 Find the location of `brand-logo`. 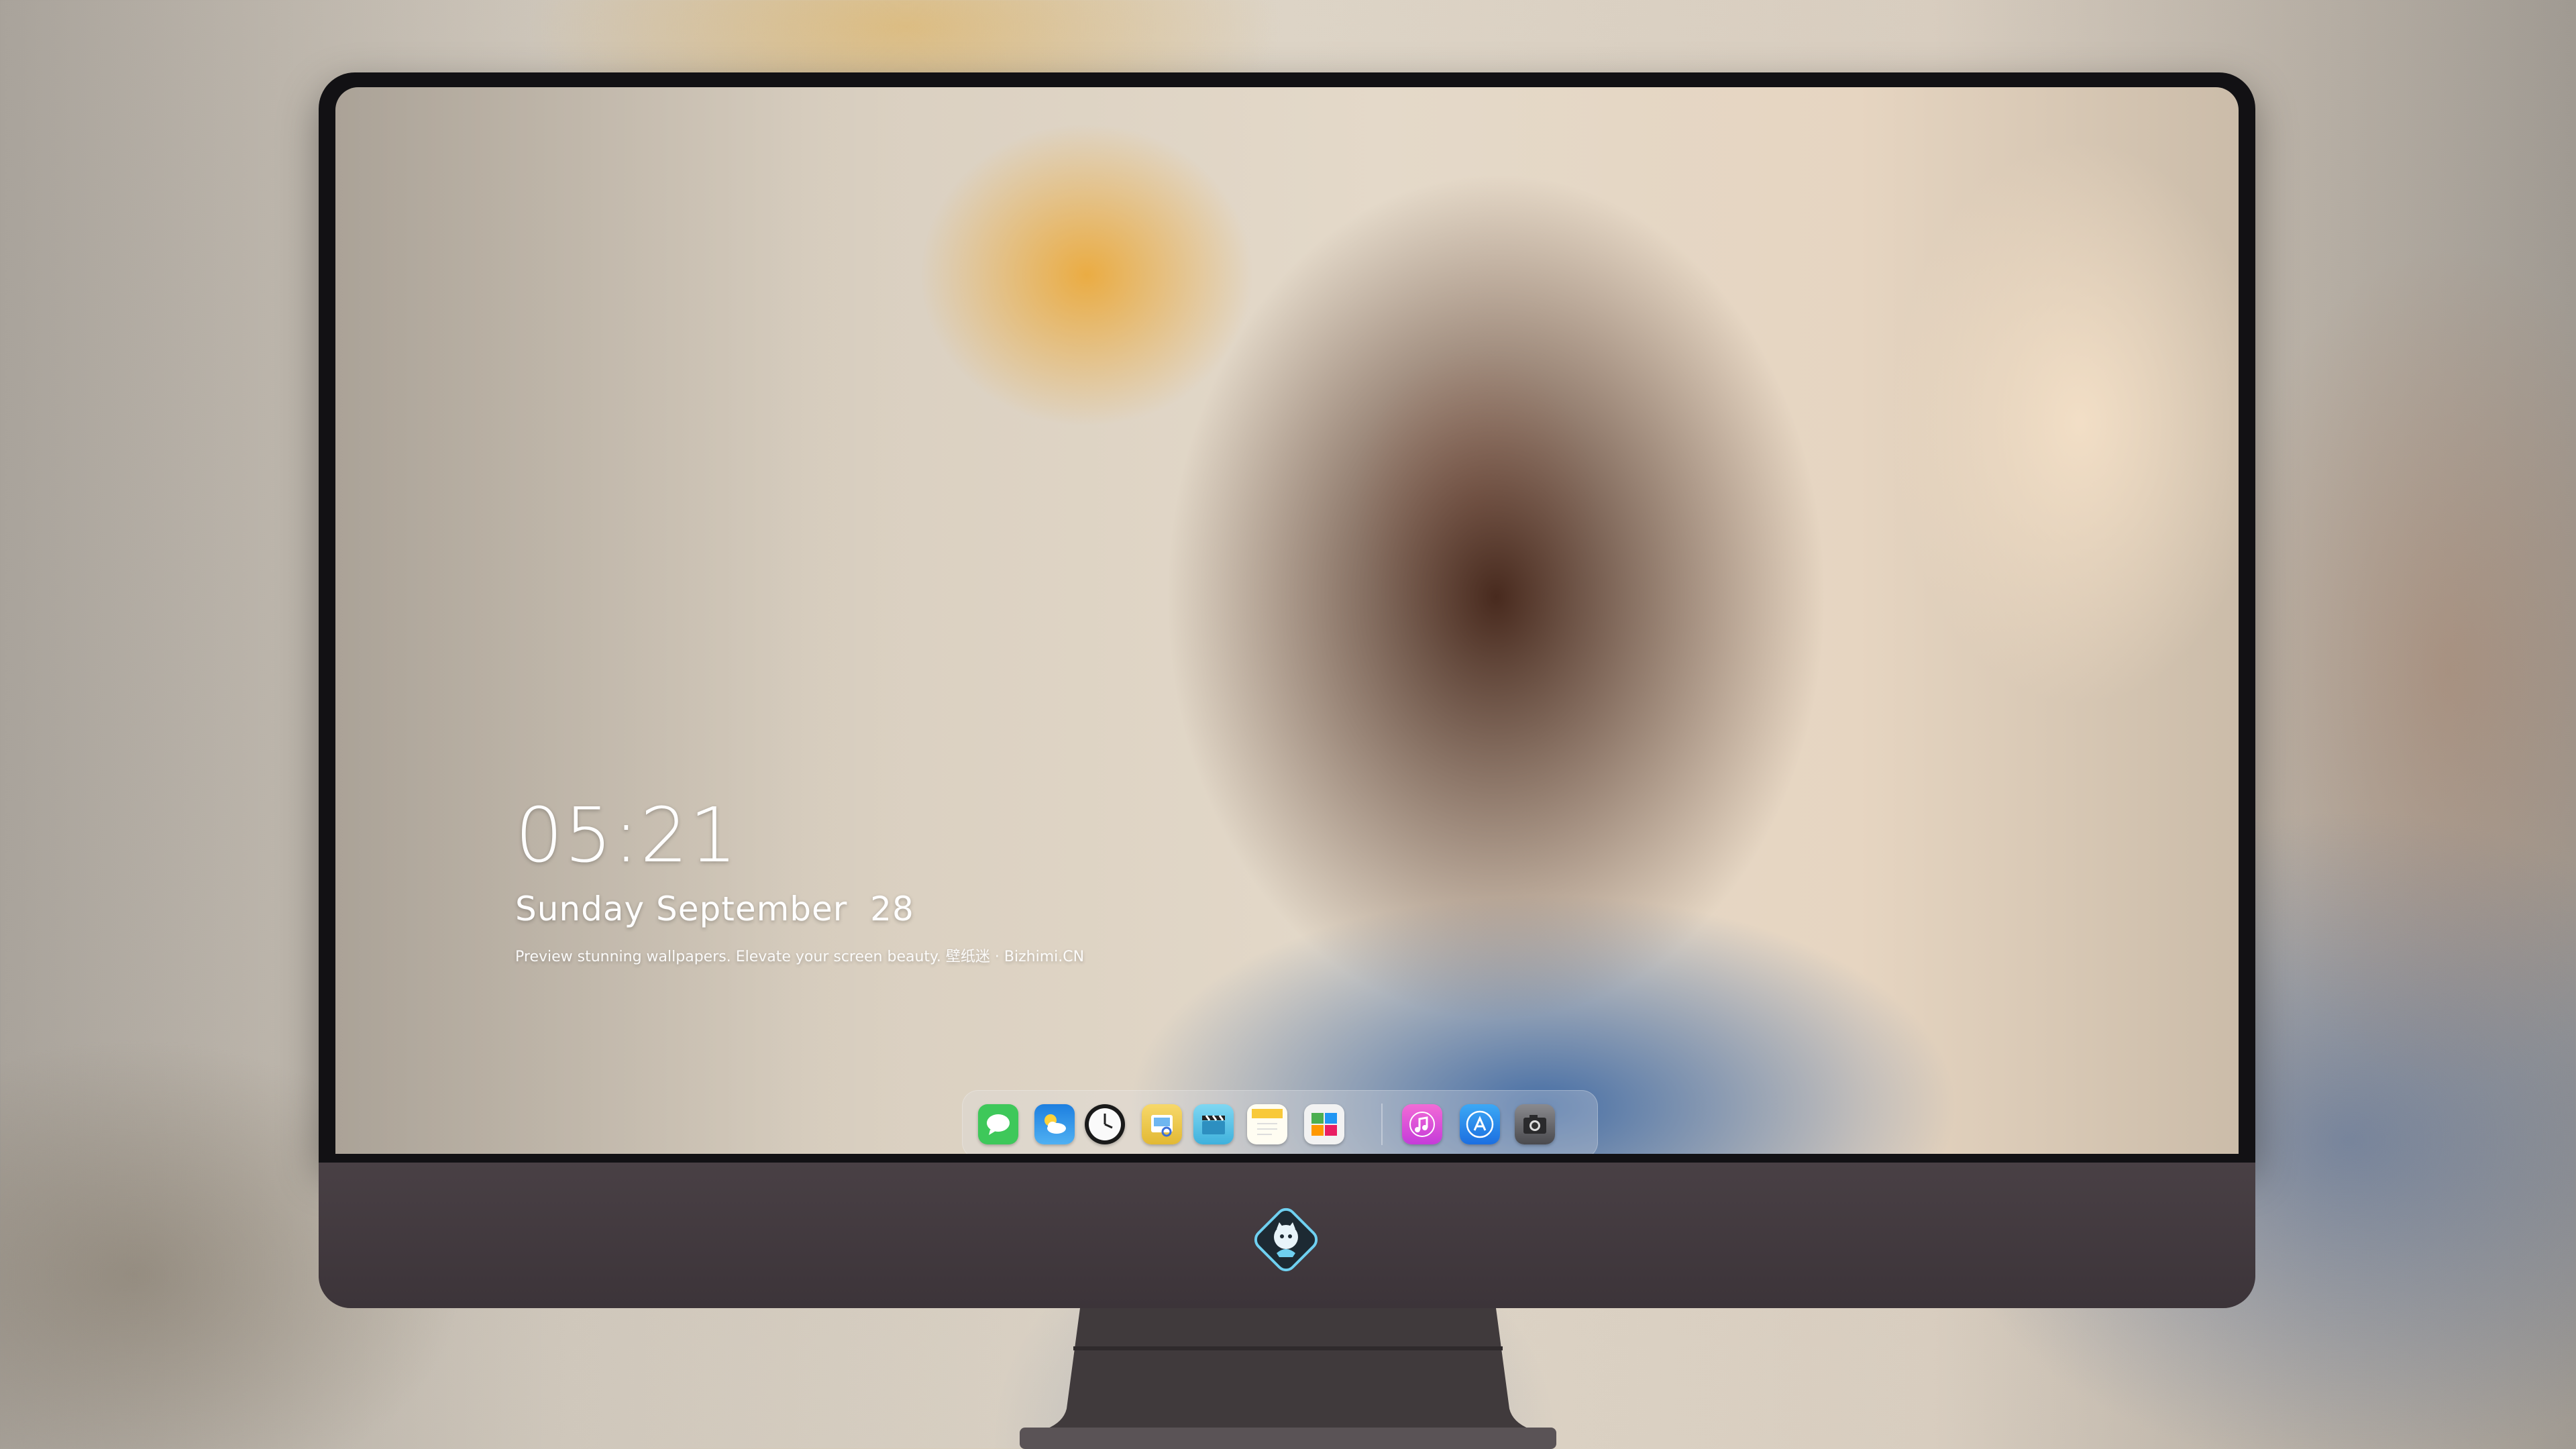

brand-logo is located at coordinates (1286, 1239).